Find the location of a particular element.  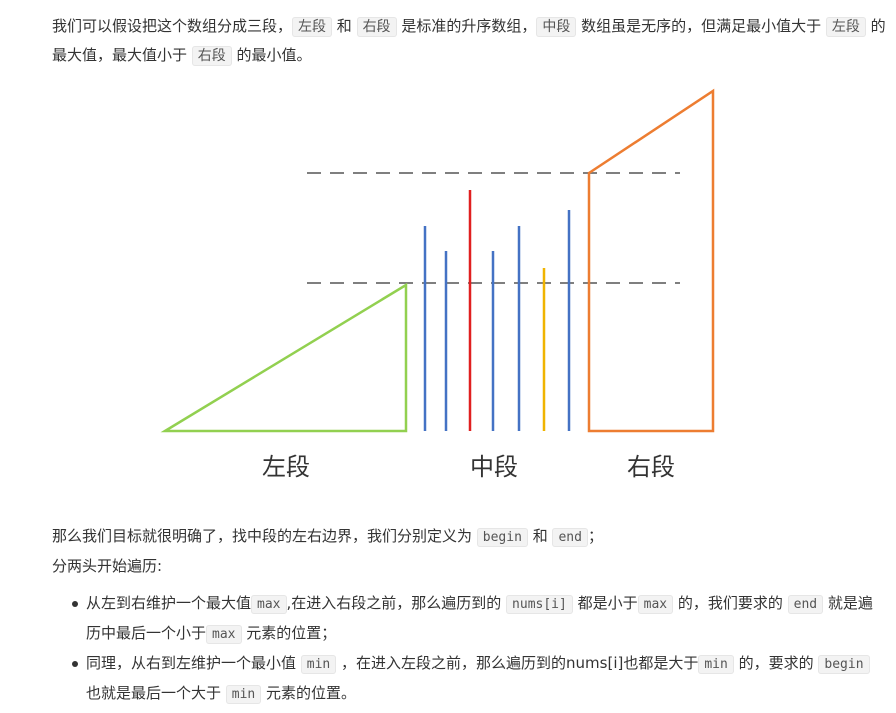

bullet-text: ,在进入右段之前，那么遍历到的 is located at coordinates (396, 603).